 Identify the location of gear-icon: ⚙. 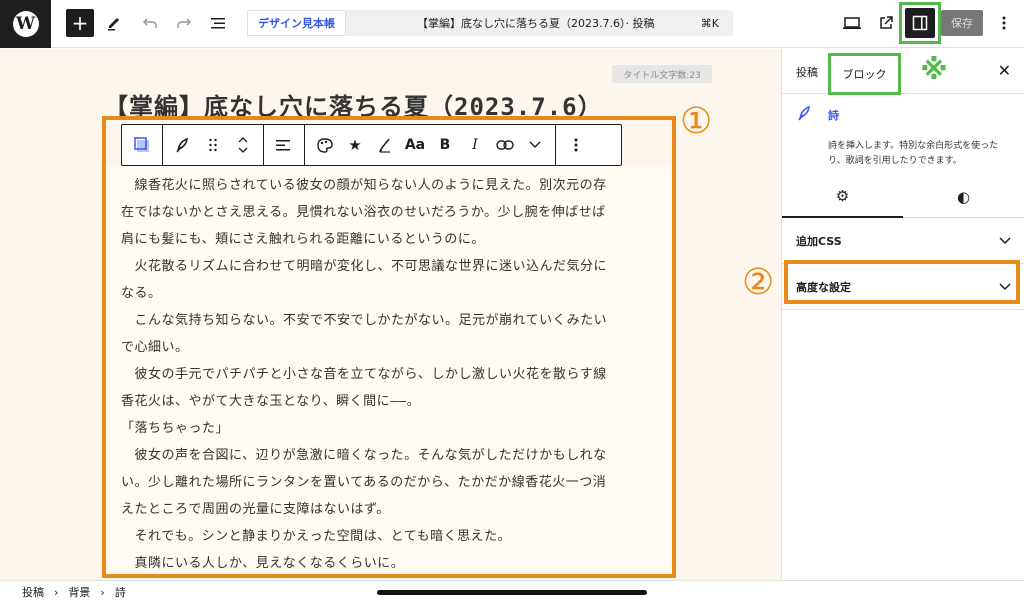
(842, 196).